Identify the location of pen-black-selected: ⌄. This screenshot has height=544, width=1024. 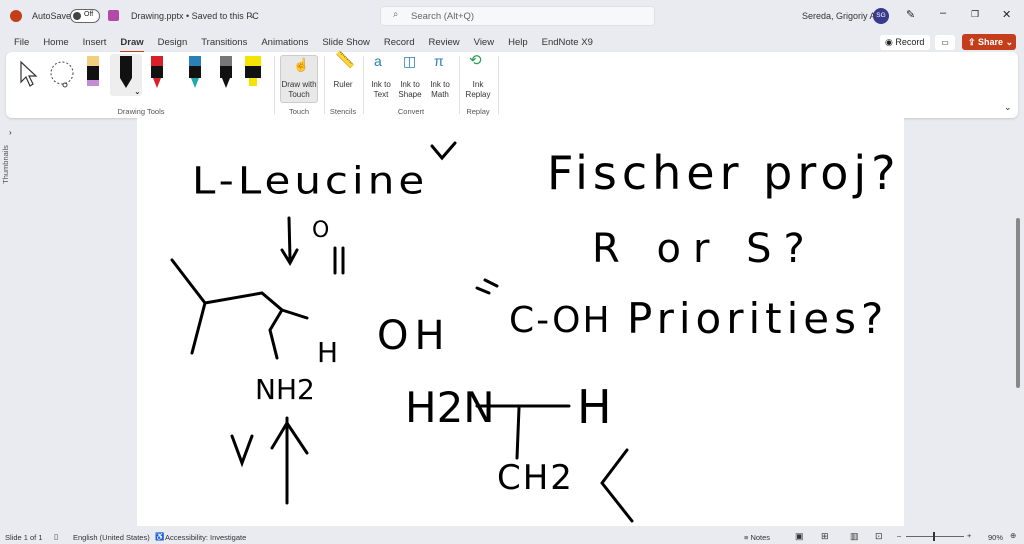
(126, 75).